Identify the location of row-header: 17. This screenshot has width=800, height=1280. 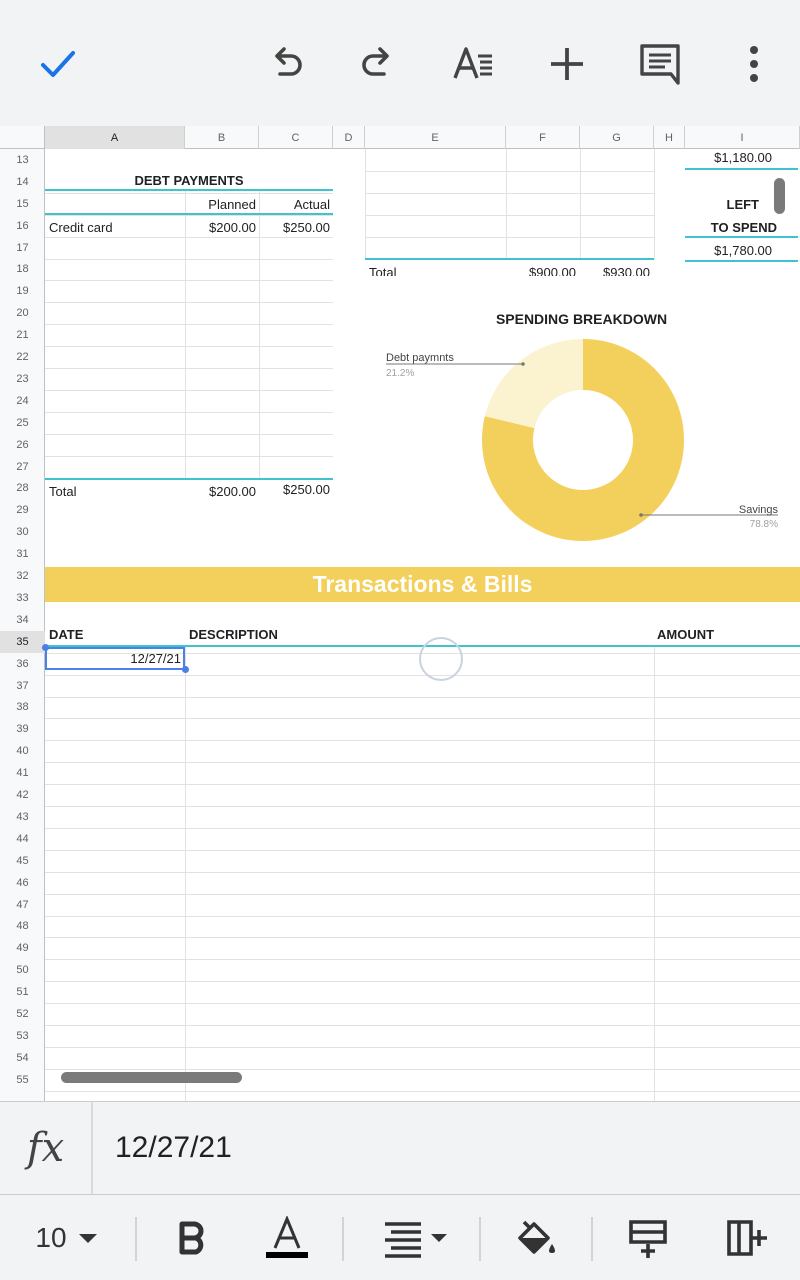
(22, 248).